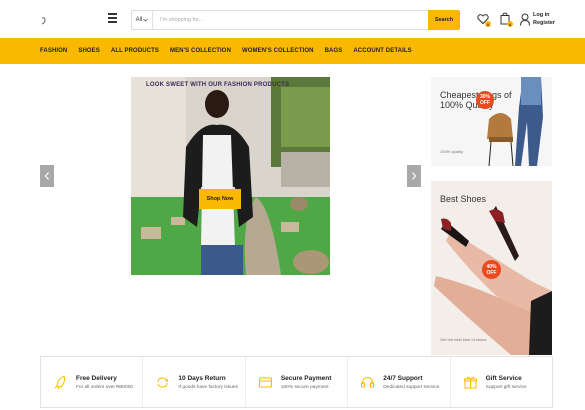 This screenshot has width=585, height=410. Describe the element at coordinates (444, 20) in the screenshot. I see `search-button: Search` at that location.